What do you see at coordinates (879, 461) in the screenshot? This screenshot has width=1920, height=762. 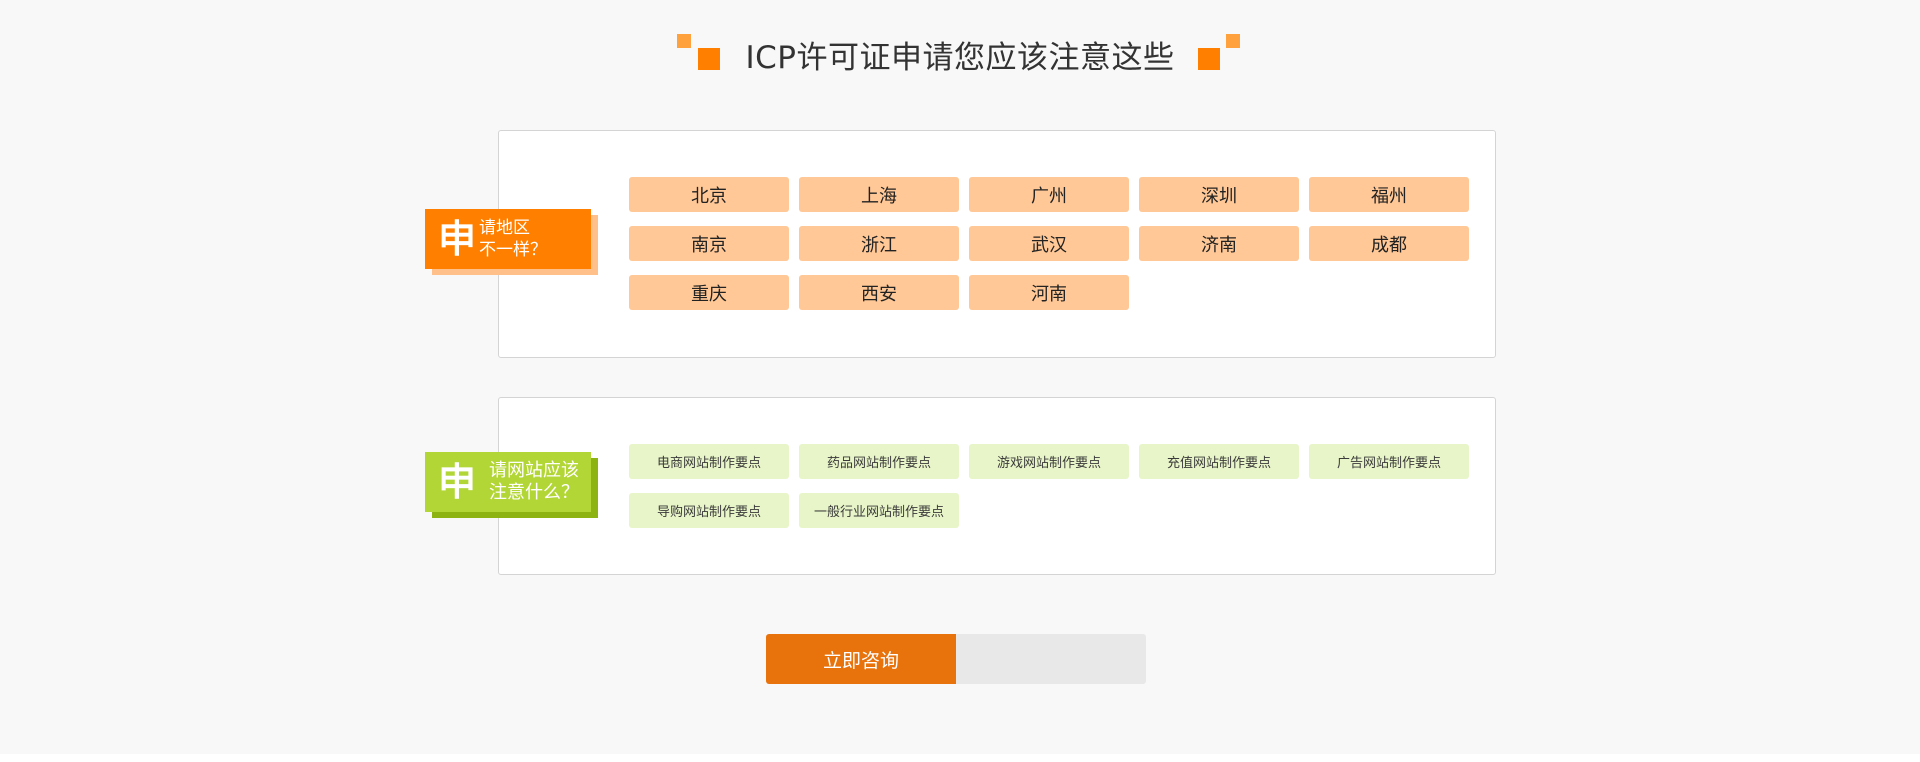 I see `site-topic-item: 药品网站制作要点` at bounding box center [879, 461].